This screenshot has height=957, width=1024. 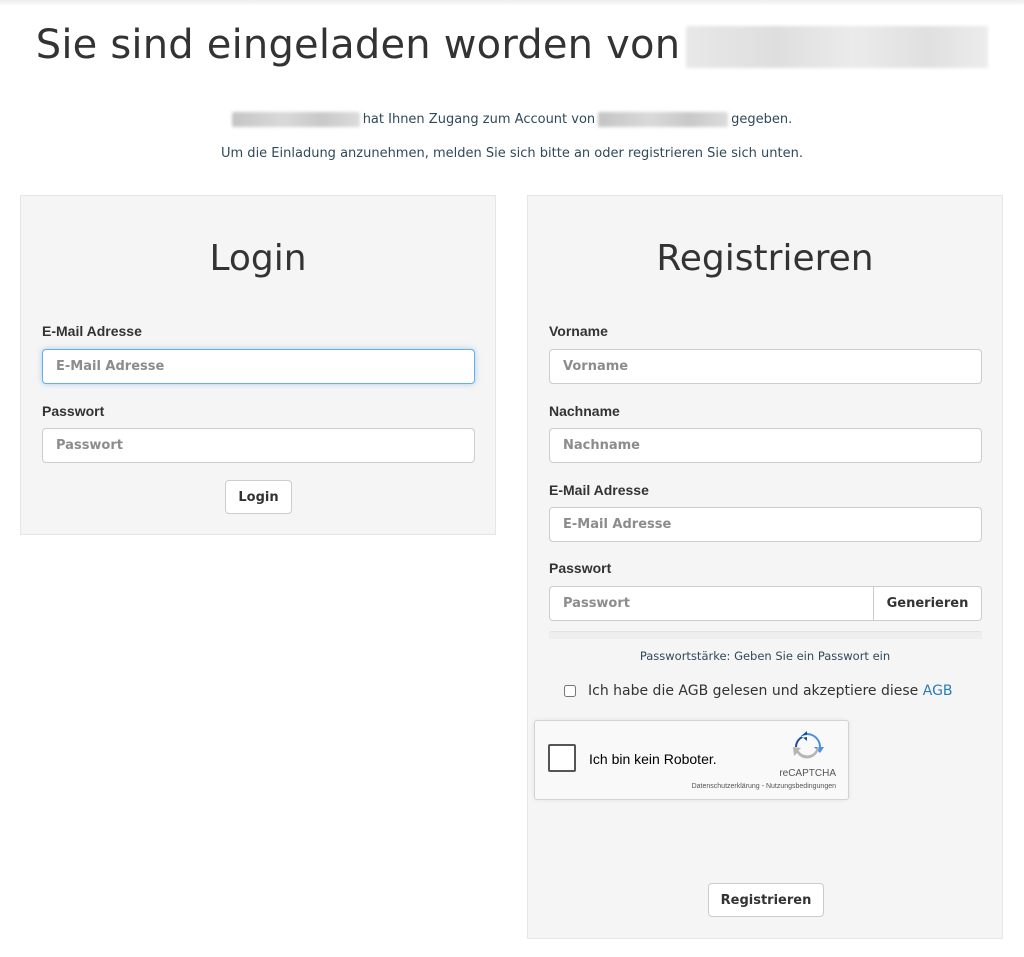 What do you see at coordinates (765, 366) in the screenshot?
I see `firstname-input` at bounding box center [765, 366].